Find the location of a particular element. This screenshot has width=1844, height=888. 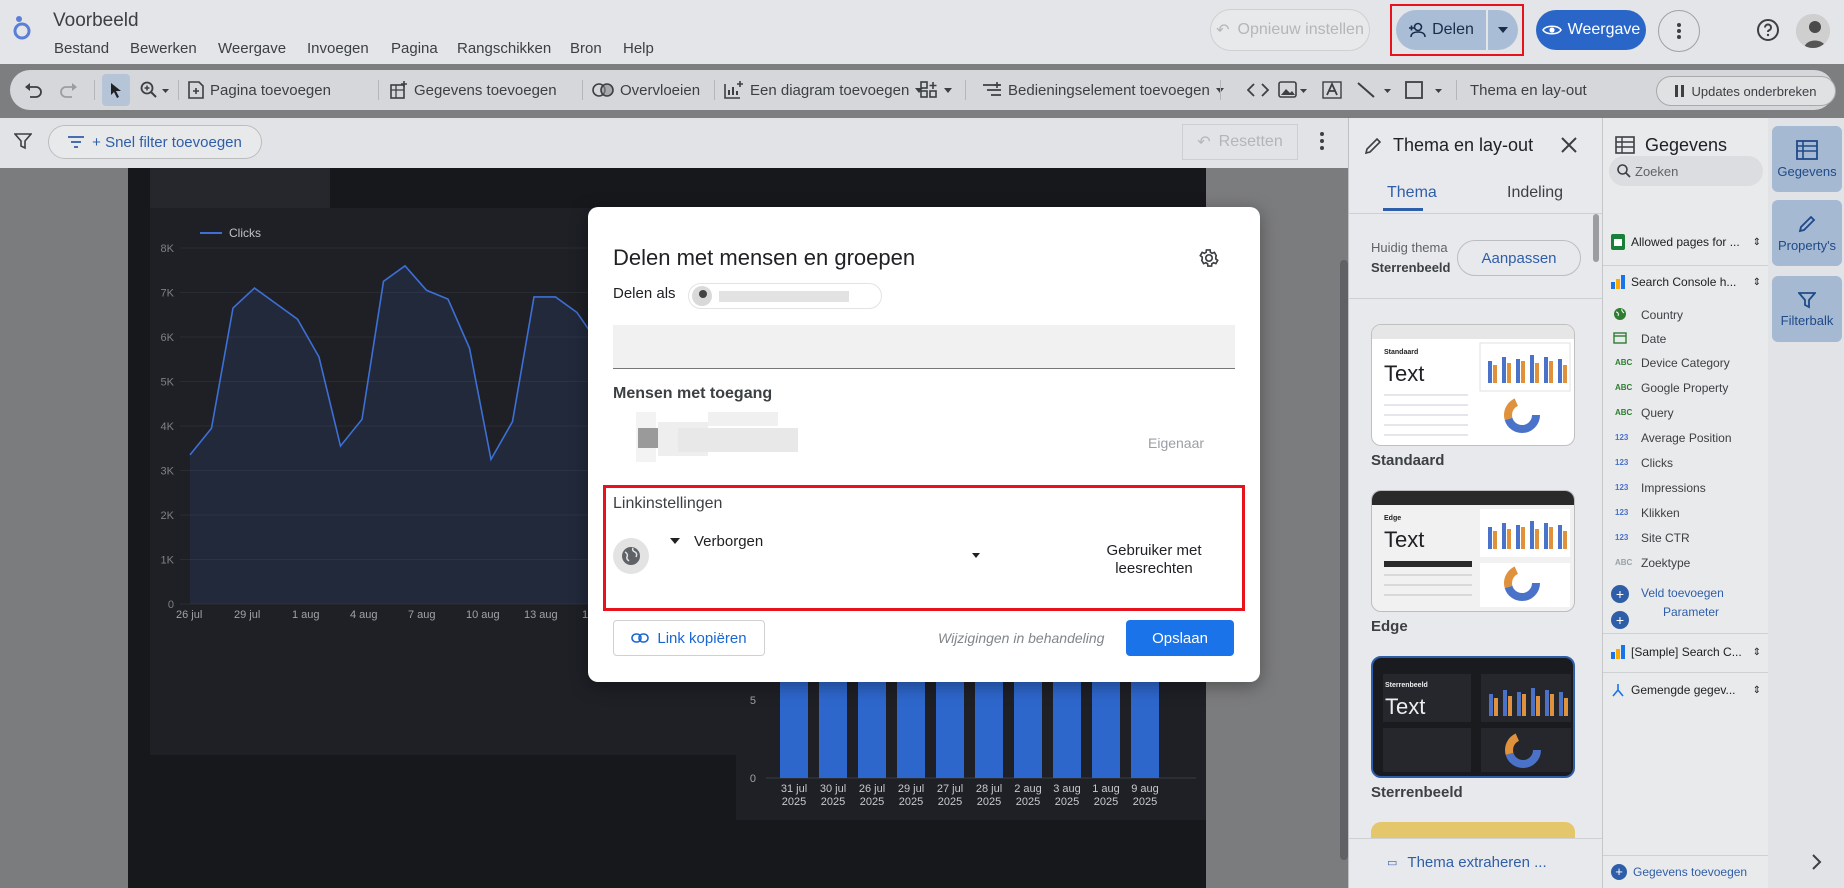

y-tick-label: 0 is located at coordinates (753, 779).